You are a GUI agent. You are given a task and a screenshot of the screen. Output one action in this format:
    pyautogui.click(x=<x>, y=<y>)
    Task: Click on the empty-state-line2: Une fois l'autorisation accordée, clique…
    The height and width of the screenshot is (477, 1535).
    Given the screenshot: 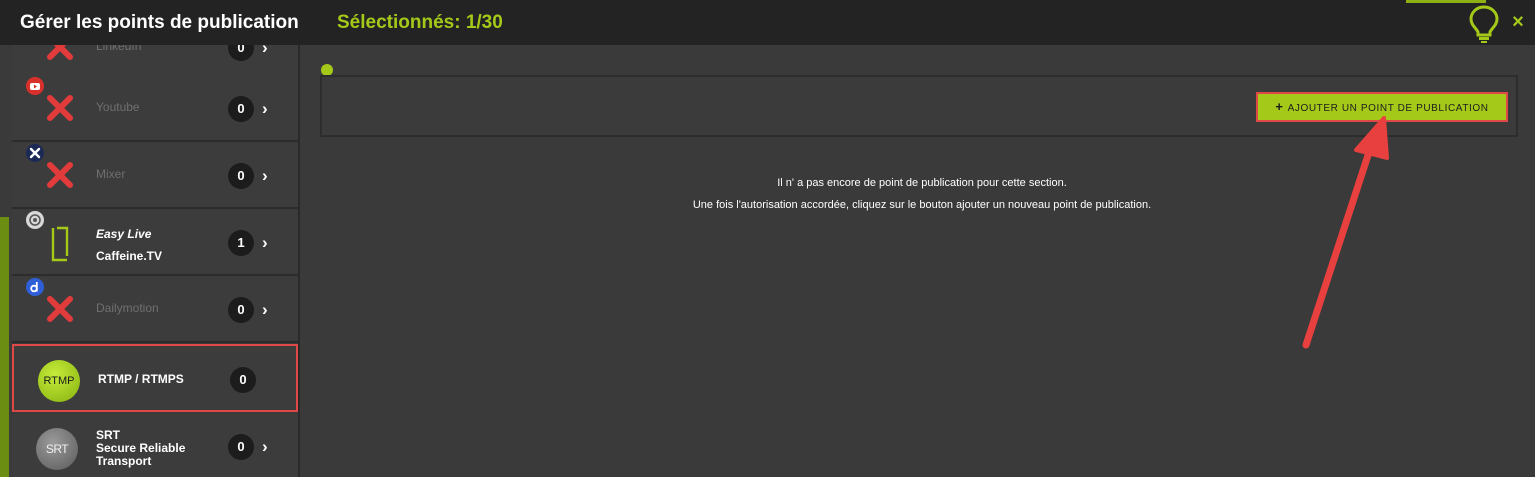 What is the action you would take?
    pyautogui.click(x=922, y=205)
    